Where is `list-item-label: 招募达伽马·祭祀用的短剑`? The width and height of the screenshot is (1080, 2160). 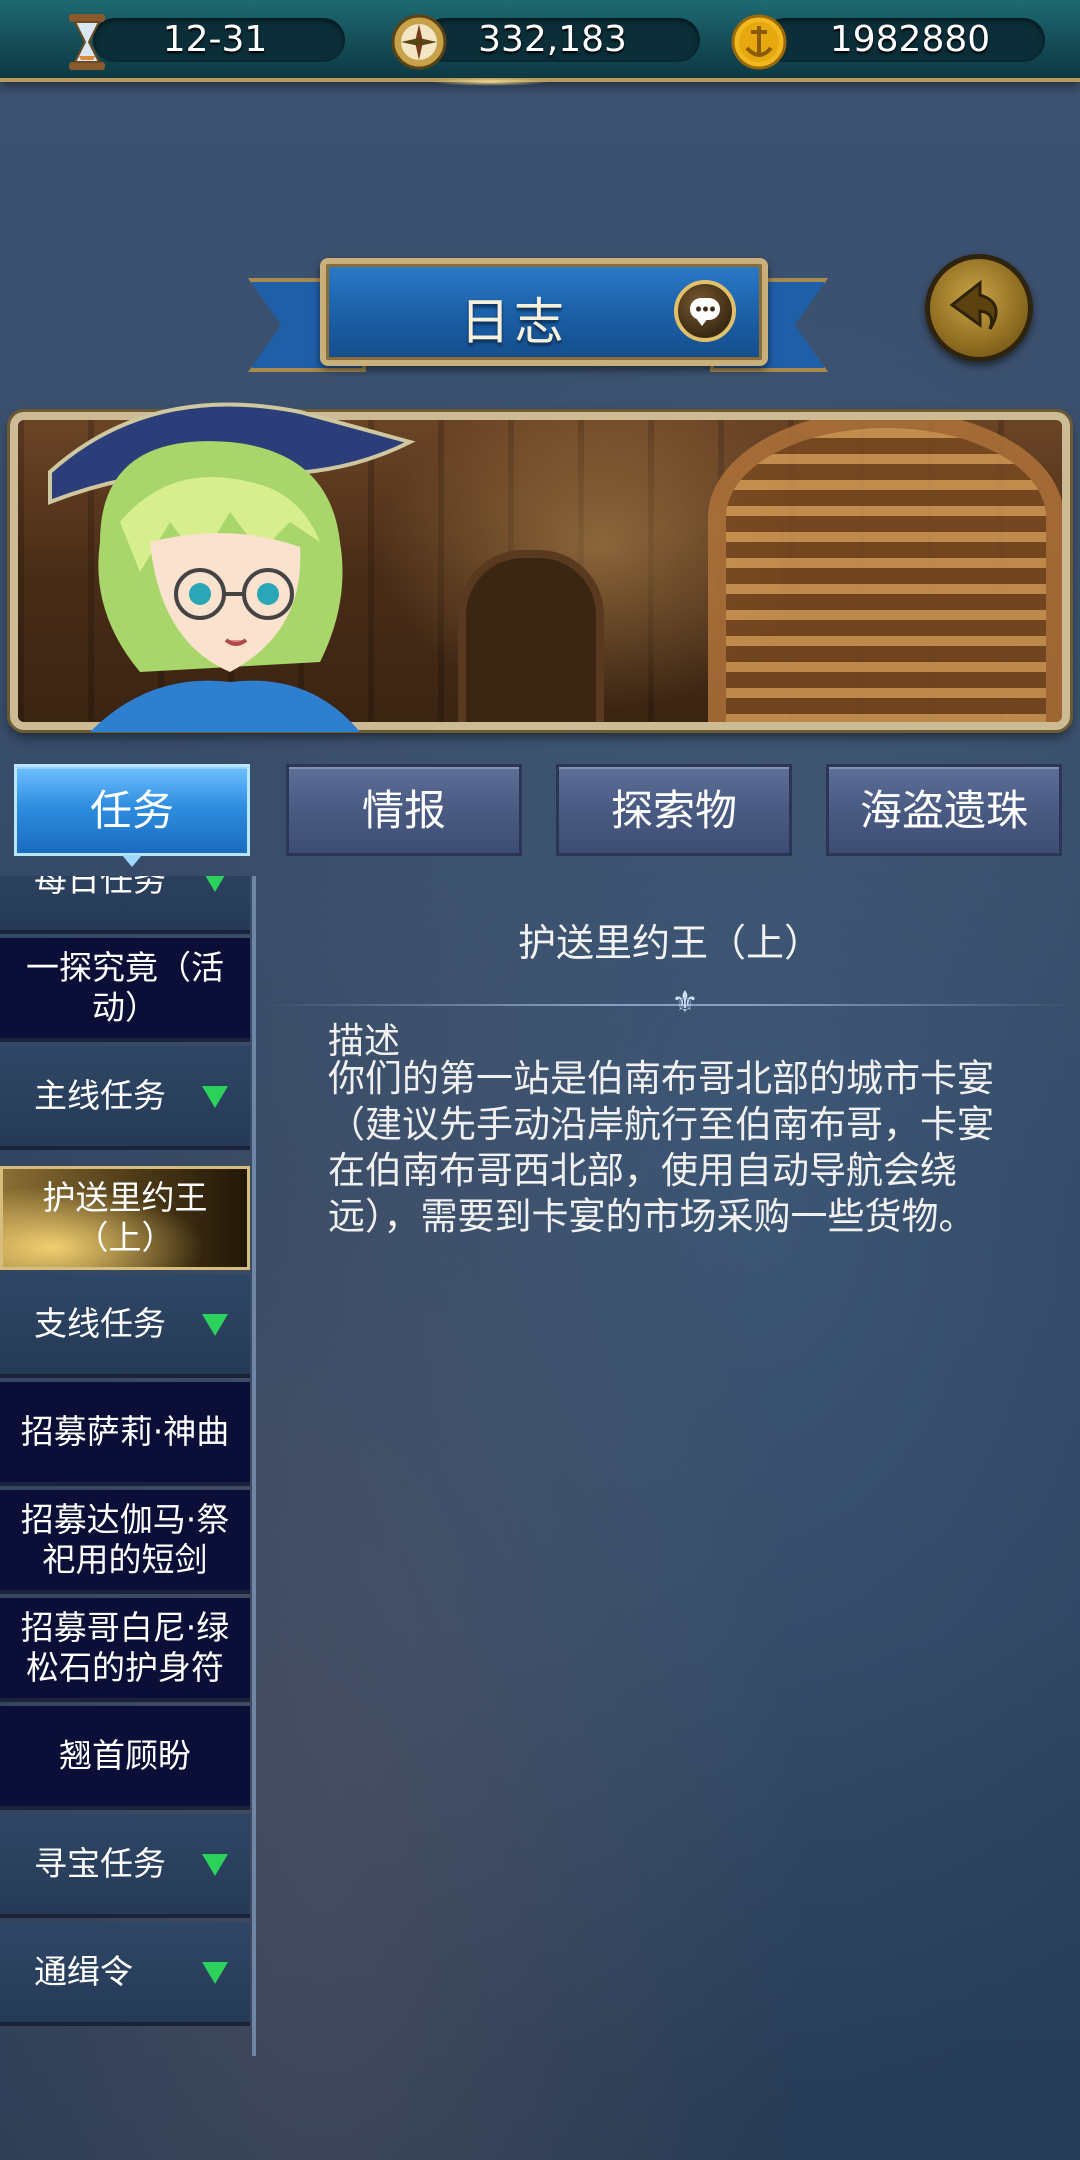 list-item-label: 招募达伽马·祭祀用的短剑 is located at coordinates (125, 1539).